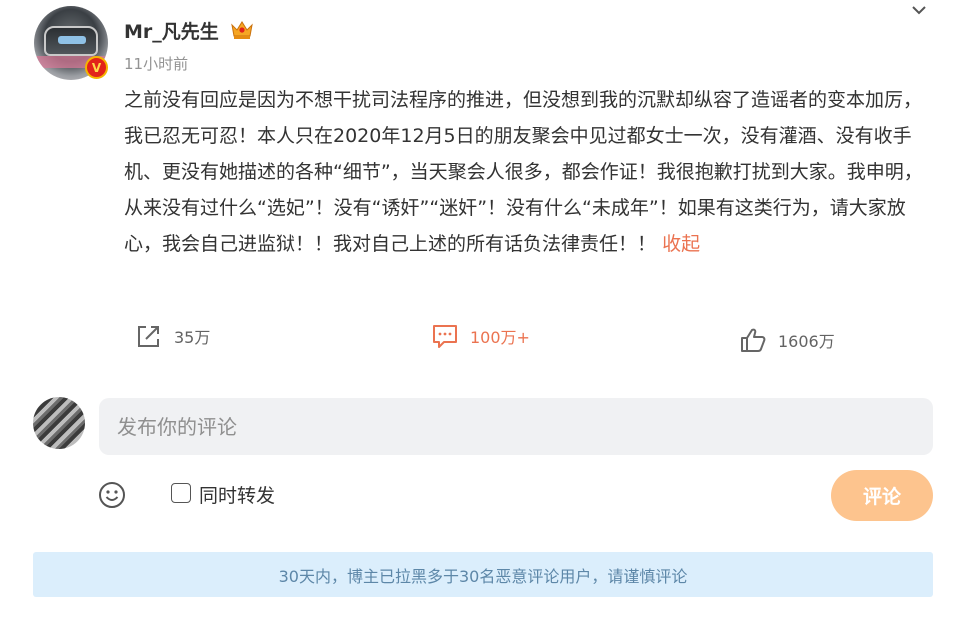  Describe the element at coordinates (500, 337) in the screenshot. I see `comment-count: 100万+` at that location.